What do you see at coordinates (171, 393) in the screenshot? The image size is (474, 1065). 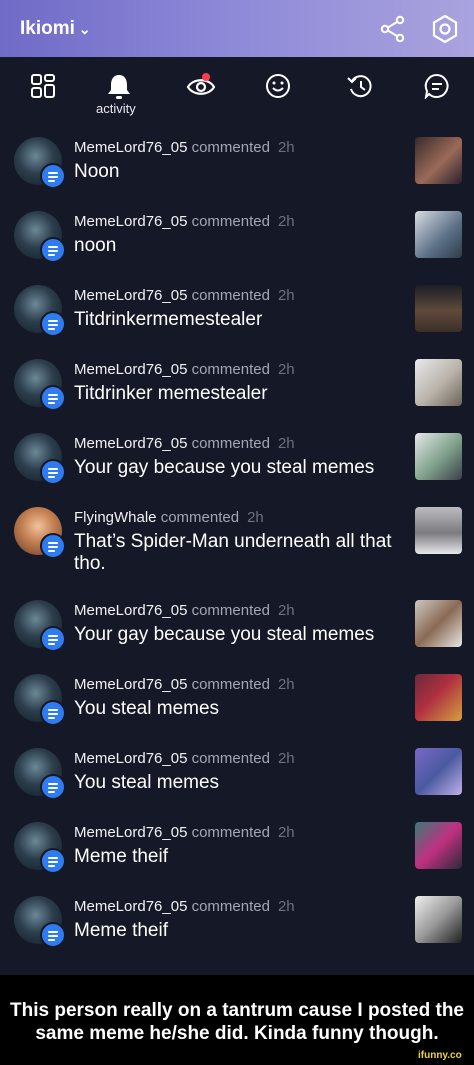 I see `comment-text: Titdrinker memestealer` at bounding box center [171, 393].